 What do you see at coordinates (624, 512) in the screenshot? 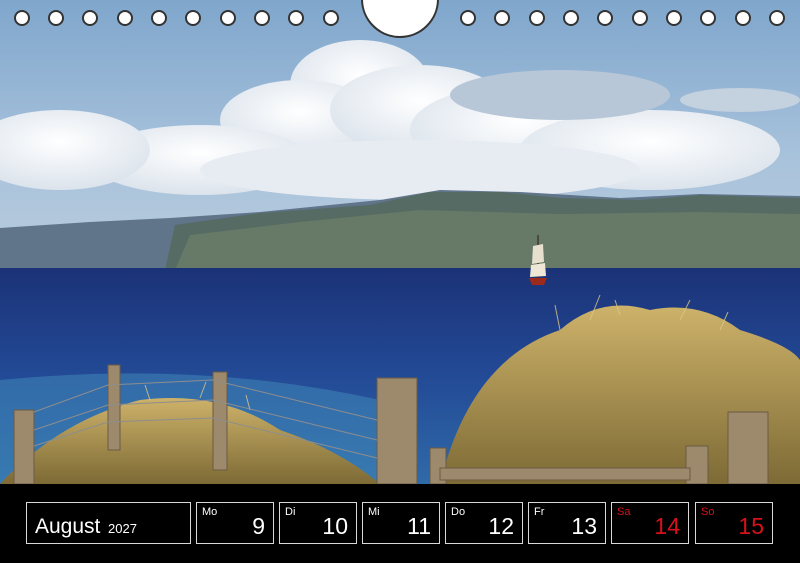
I see `day-weekday: Sa` at bounding box center [624, 512].